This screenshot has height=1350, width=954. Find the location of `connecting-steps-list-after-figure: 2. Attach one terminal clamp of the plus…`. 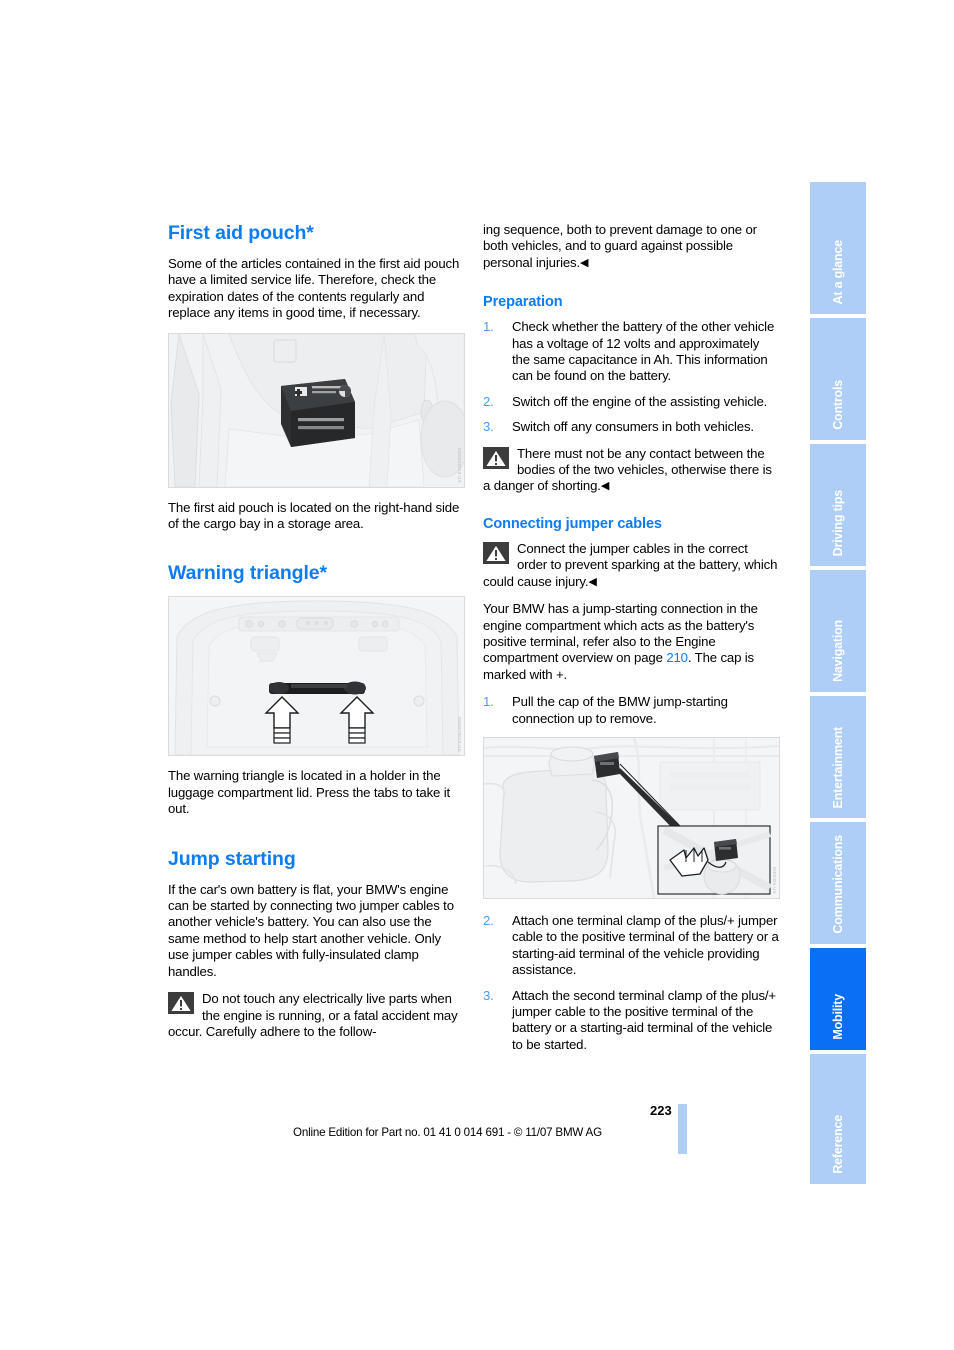

connecting-steps-list-after-figure: 2. Attach one terminal clamp of the plus… is located at coordinates (631, 983).